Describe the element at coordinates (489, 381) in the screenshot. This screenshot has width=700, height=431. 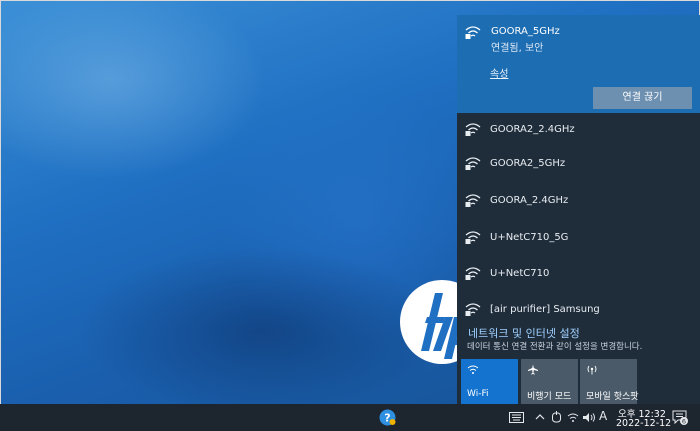
I see `wifi-toggle-tile: Wi-Fi` at that location.